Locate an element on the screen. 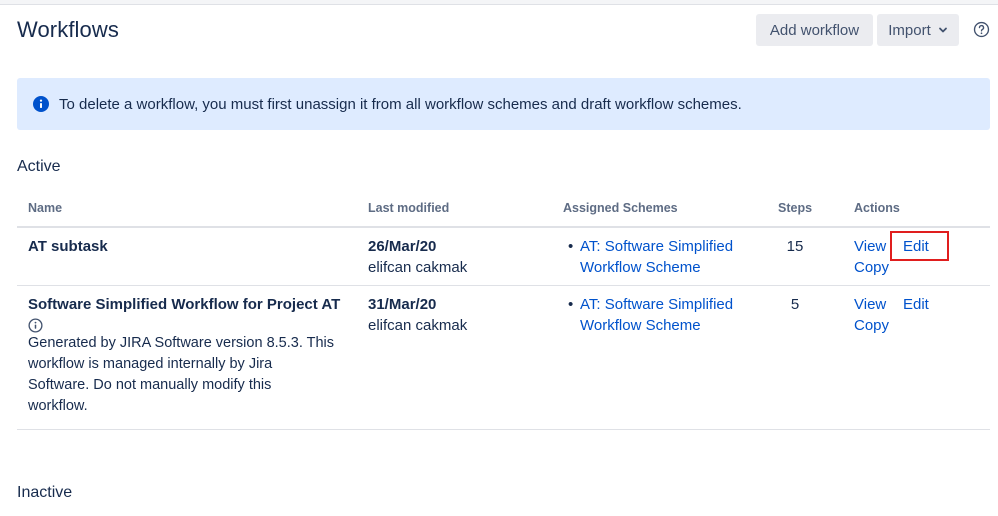  section-title-active: Active is located at coordinates (39, 166).